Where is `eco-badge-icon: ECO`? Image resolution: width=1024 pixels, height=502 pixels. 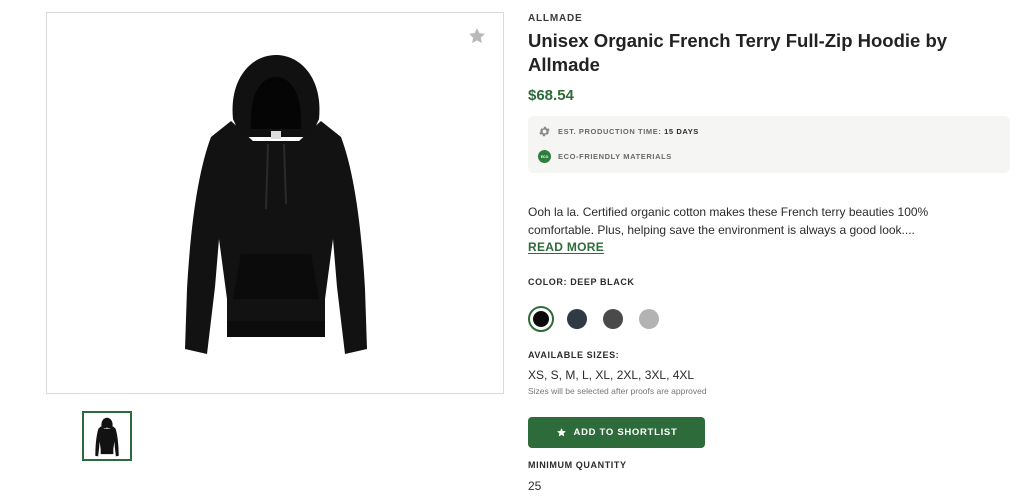
eco-badge-icon: ECO is located at coordinates (544, 156).